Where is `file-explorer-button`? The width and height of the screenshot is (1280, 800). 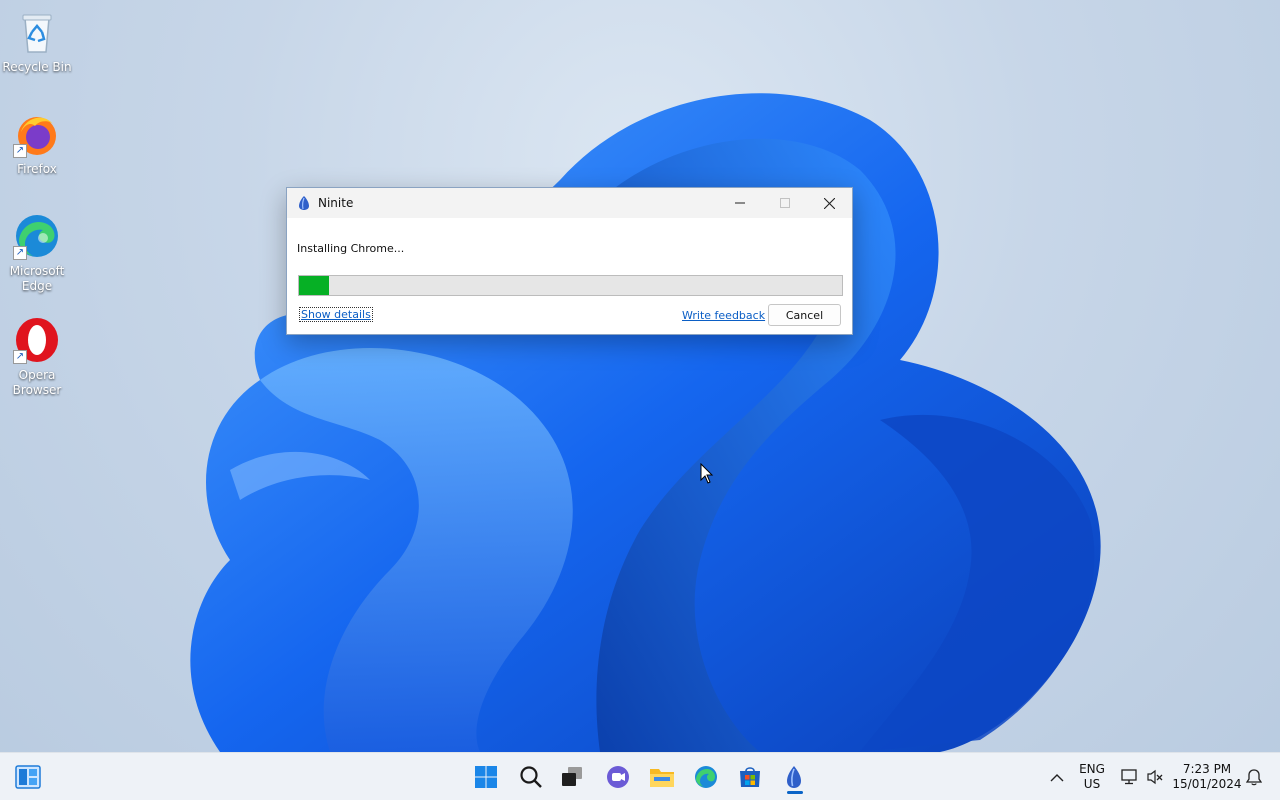
file-explorer-button is located at coordinates (662, 777).